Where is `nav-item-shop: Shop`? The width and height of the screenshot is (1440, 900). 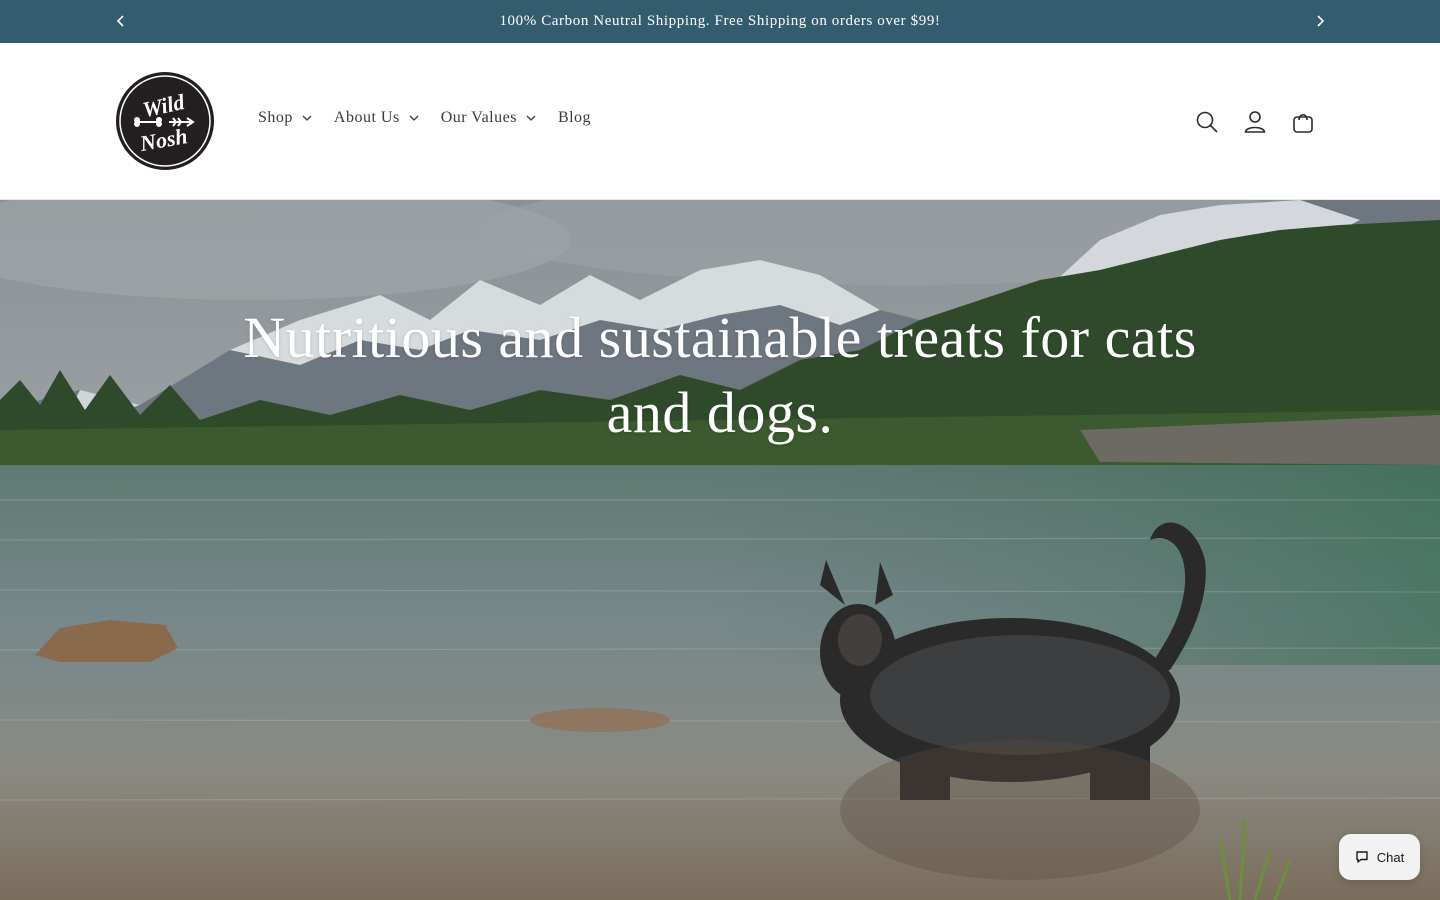 nav-item-shop: Shop is located at coordinates (285, 118).